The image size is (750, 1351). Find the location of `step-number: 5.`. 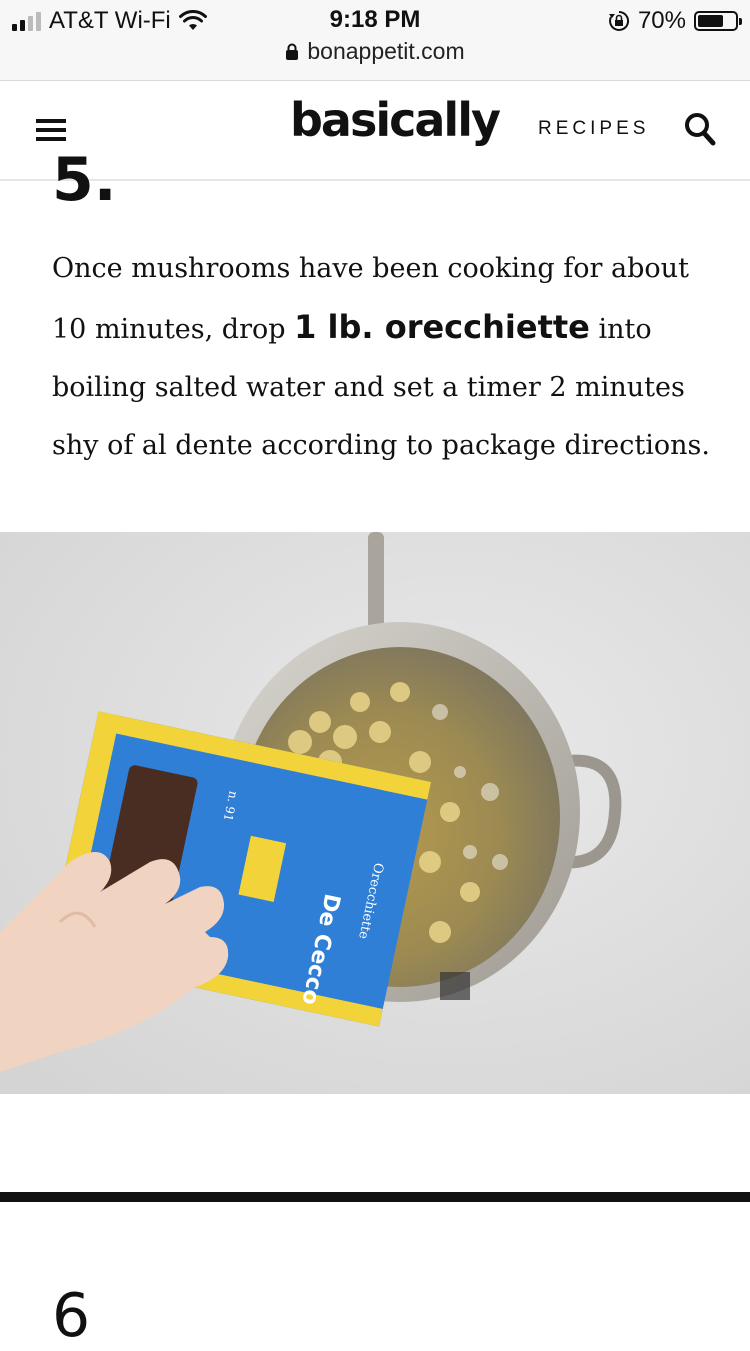

step-number: 5. is located at coordinates (84, 180).